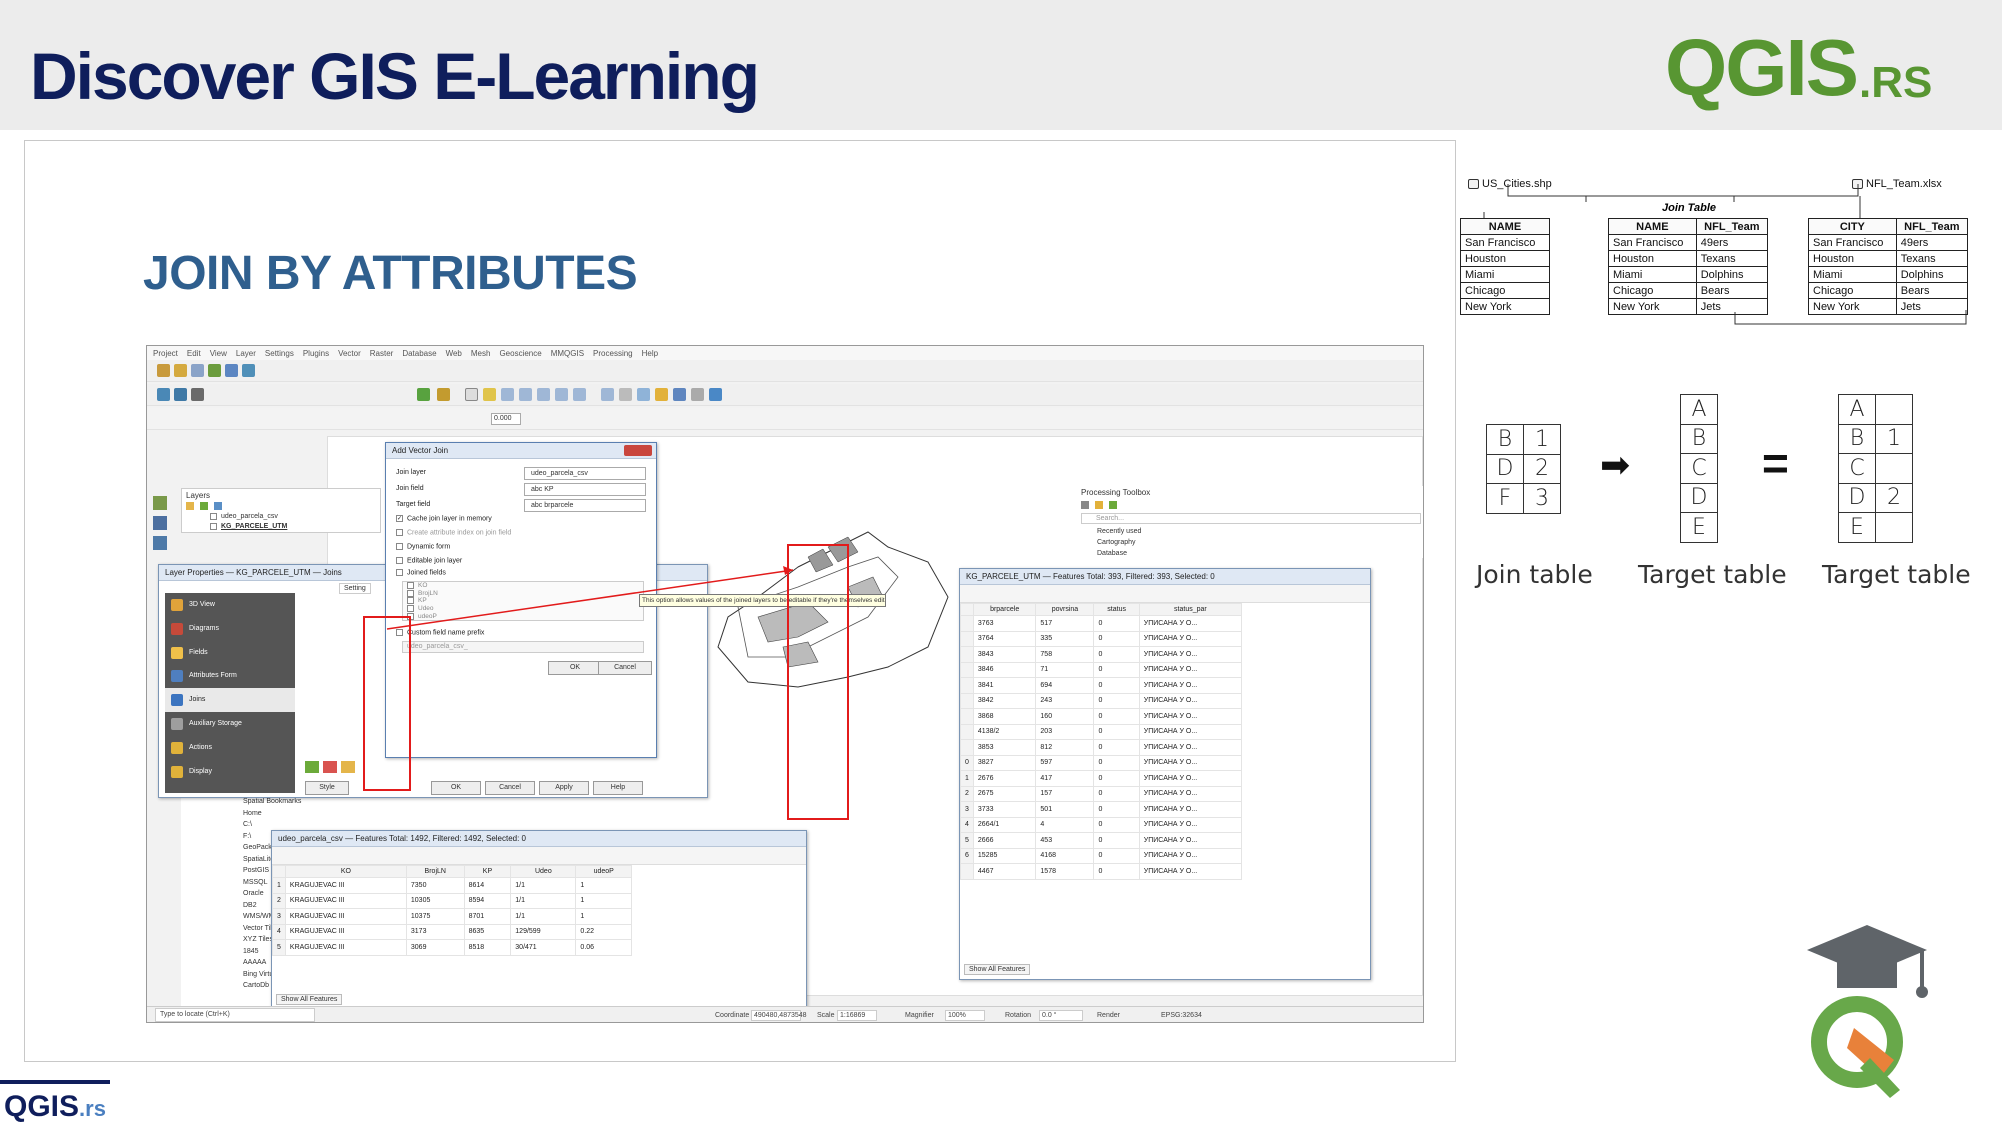 The image size is (2002, 1131). I want to click on table-header-row: CITY NFL_Team, so click(1888, 226).